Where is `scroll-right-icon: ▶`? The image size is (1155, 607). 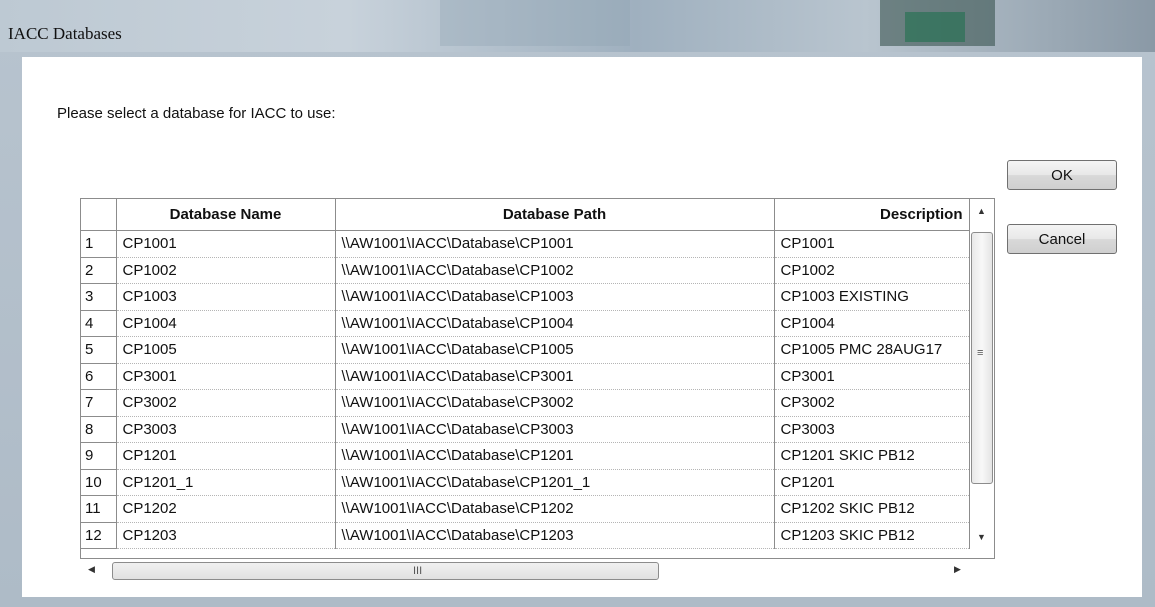
scroll-right-icon: ▶ is located at coordinates (957, 569).